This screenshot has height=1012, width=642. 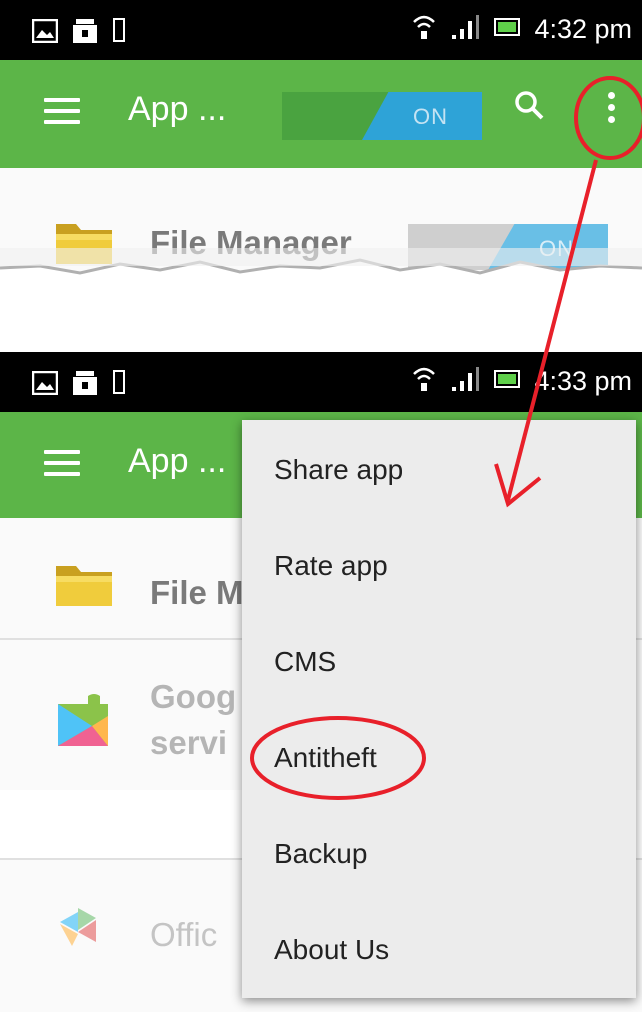 What do you see at coordinates (325, 758) in the screenshot?
I see `menu-item-antitheft: Antitheft` at bounding box center [325, 758].